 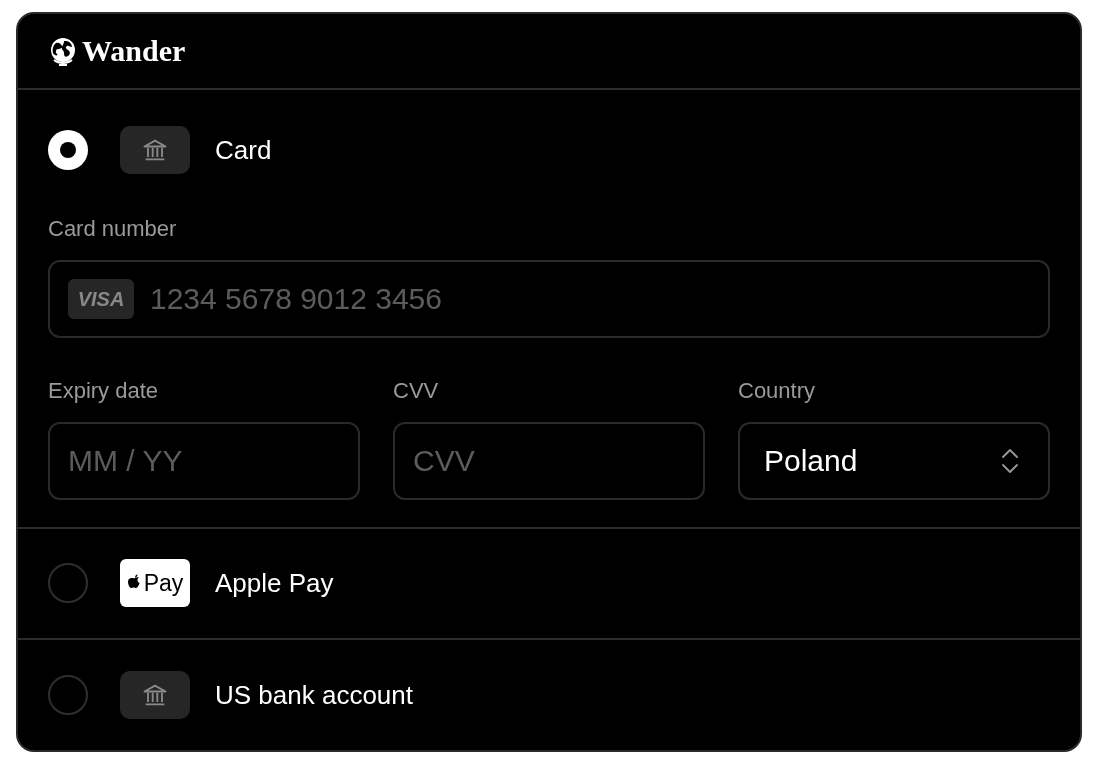 I want to click on card-number-field: VISA 1234 5678 9012 3456, so click(x=549, y=299).